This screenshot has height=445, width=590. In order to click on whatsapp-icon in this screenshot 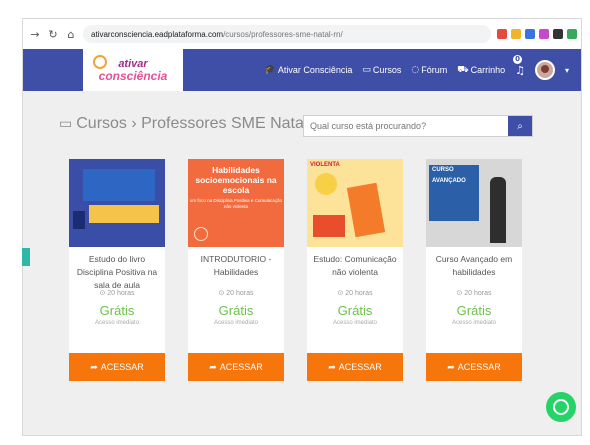, I will do `click(561, 407)`.